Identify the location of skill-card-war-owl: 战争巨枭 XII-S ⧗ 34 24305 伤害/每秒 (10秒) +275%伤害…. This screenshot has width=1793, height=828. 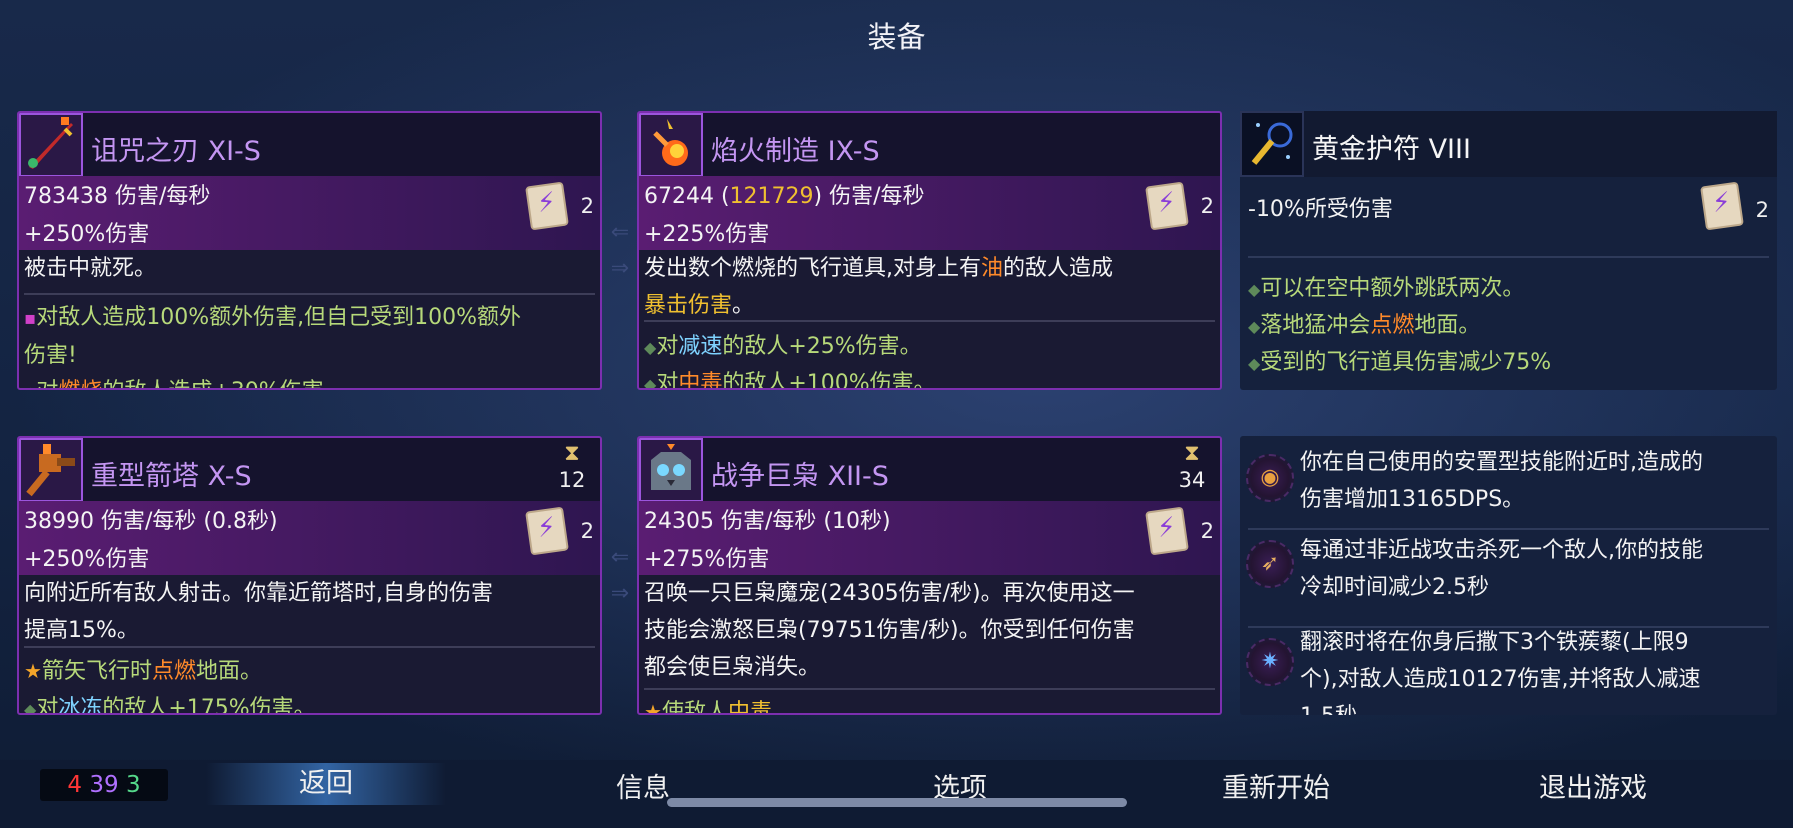
(929, 575).